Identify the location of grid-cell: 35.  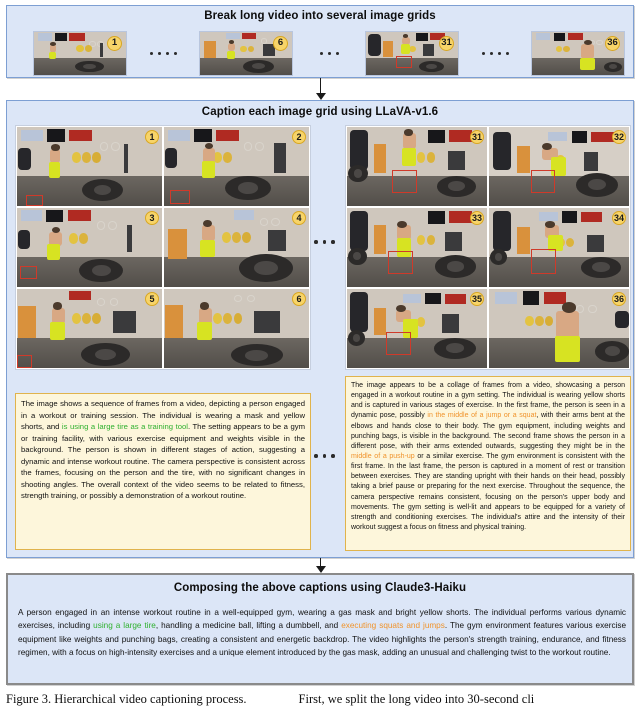
(417, 328).